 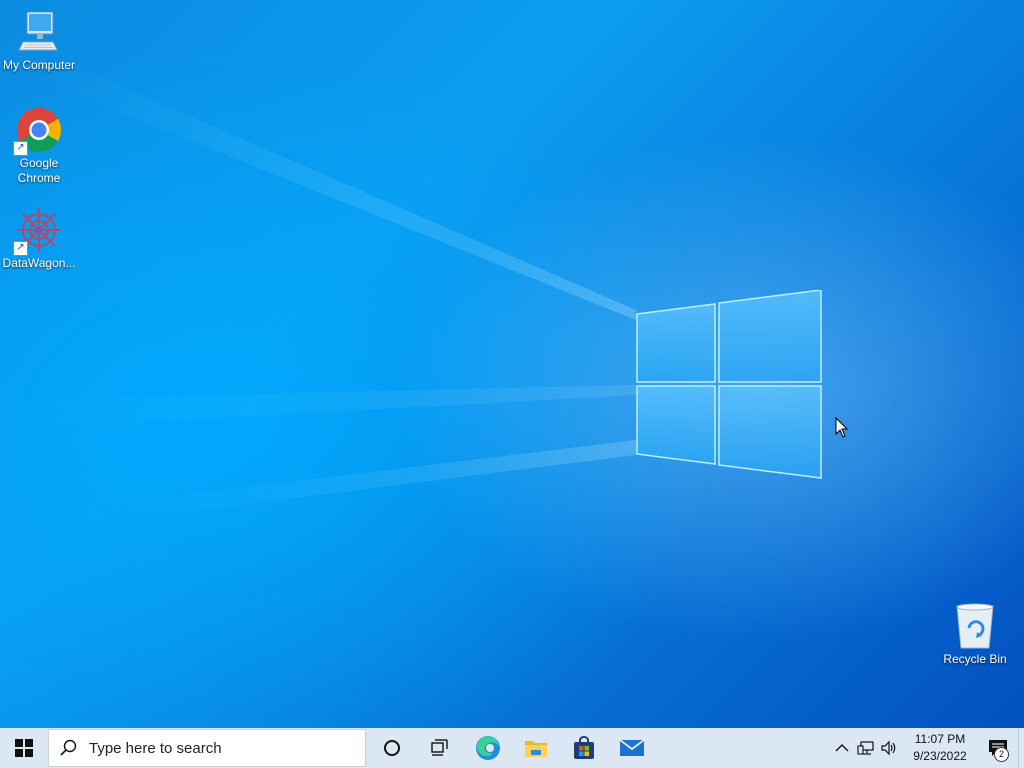 What do you see at coordinates (842, 427) in the screenshot?
I see `mouse-pointer-icon` at bounding box center [842, 427].